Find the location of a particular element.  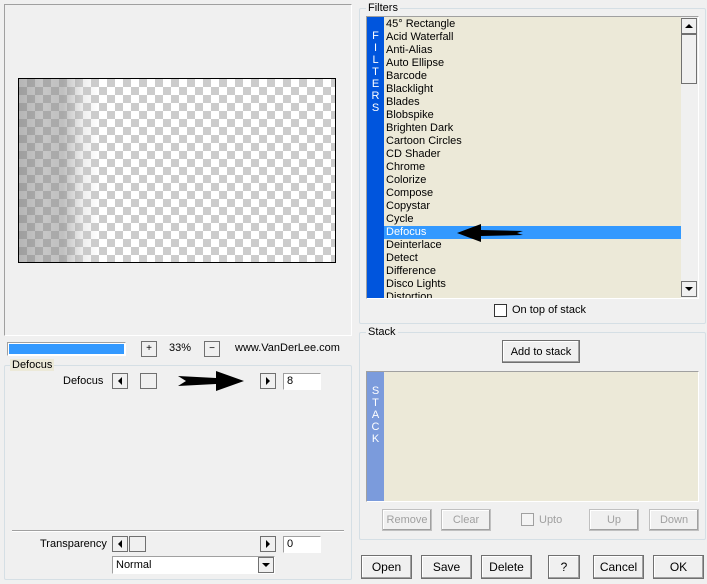

arrow-up-icon is located at coordinates (689, 26).